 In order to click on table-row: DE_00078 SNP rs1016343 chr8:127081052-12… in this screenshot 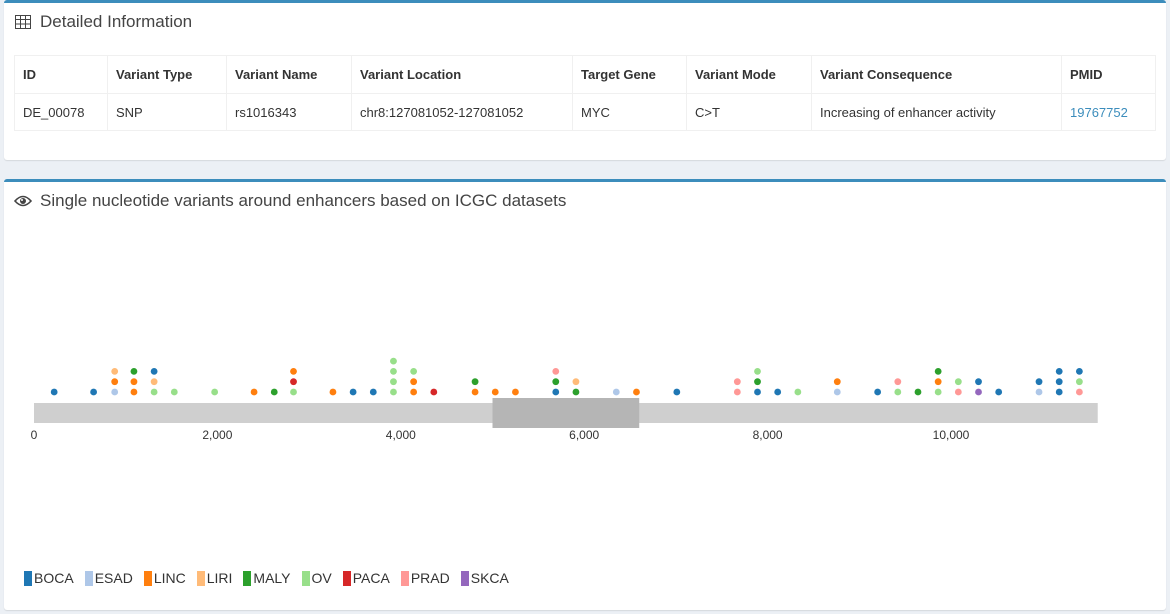, I will do `click(585, 112)`.